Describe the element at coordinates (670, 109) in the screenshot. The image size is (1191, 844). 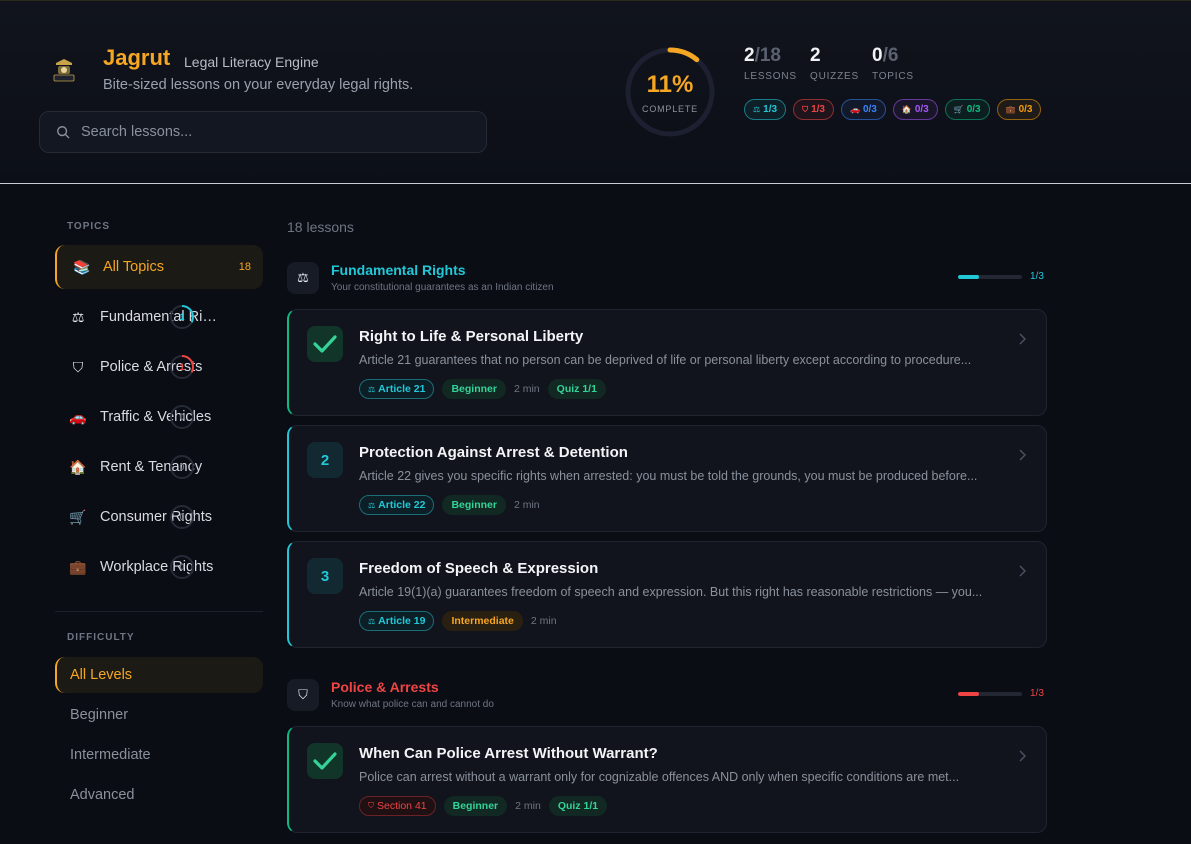
I see `progress-label: COMPLETE` at that location.